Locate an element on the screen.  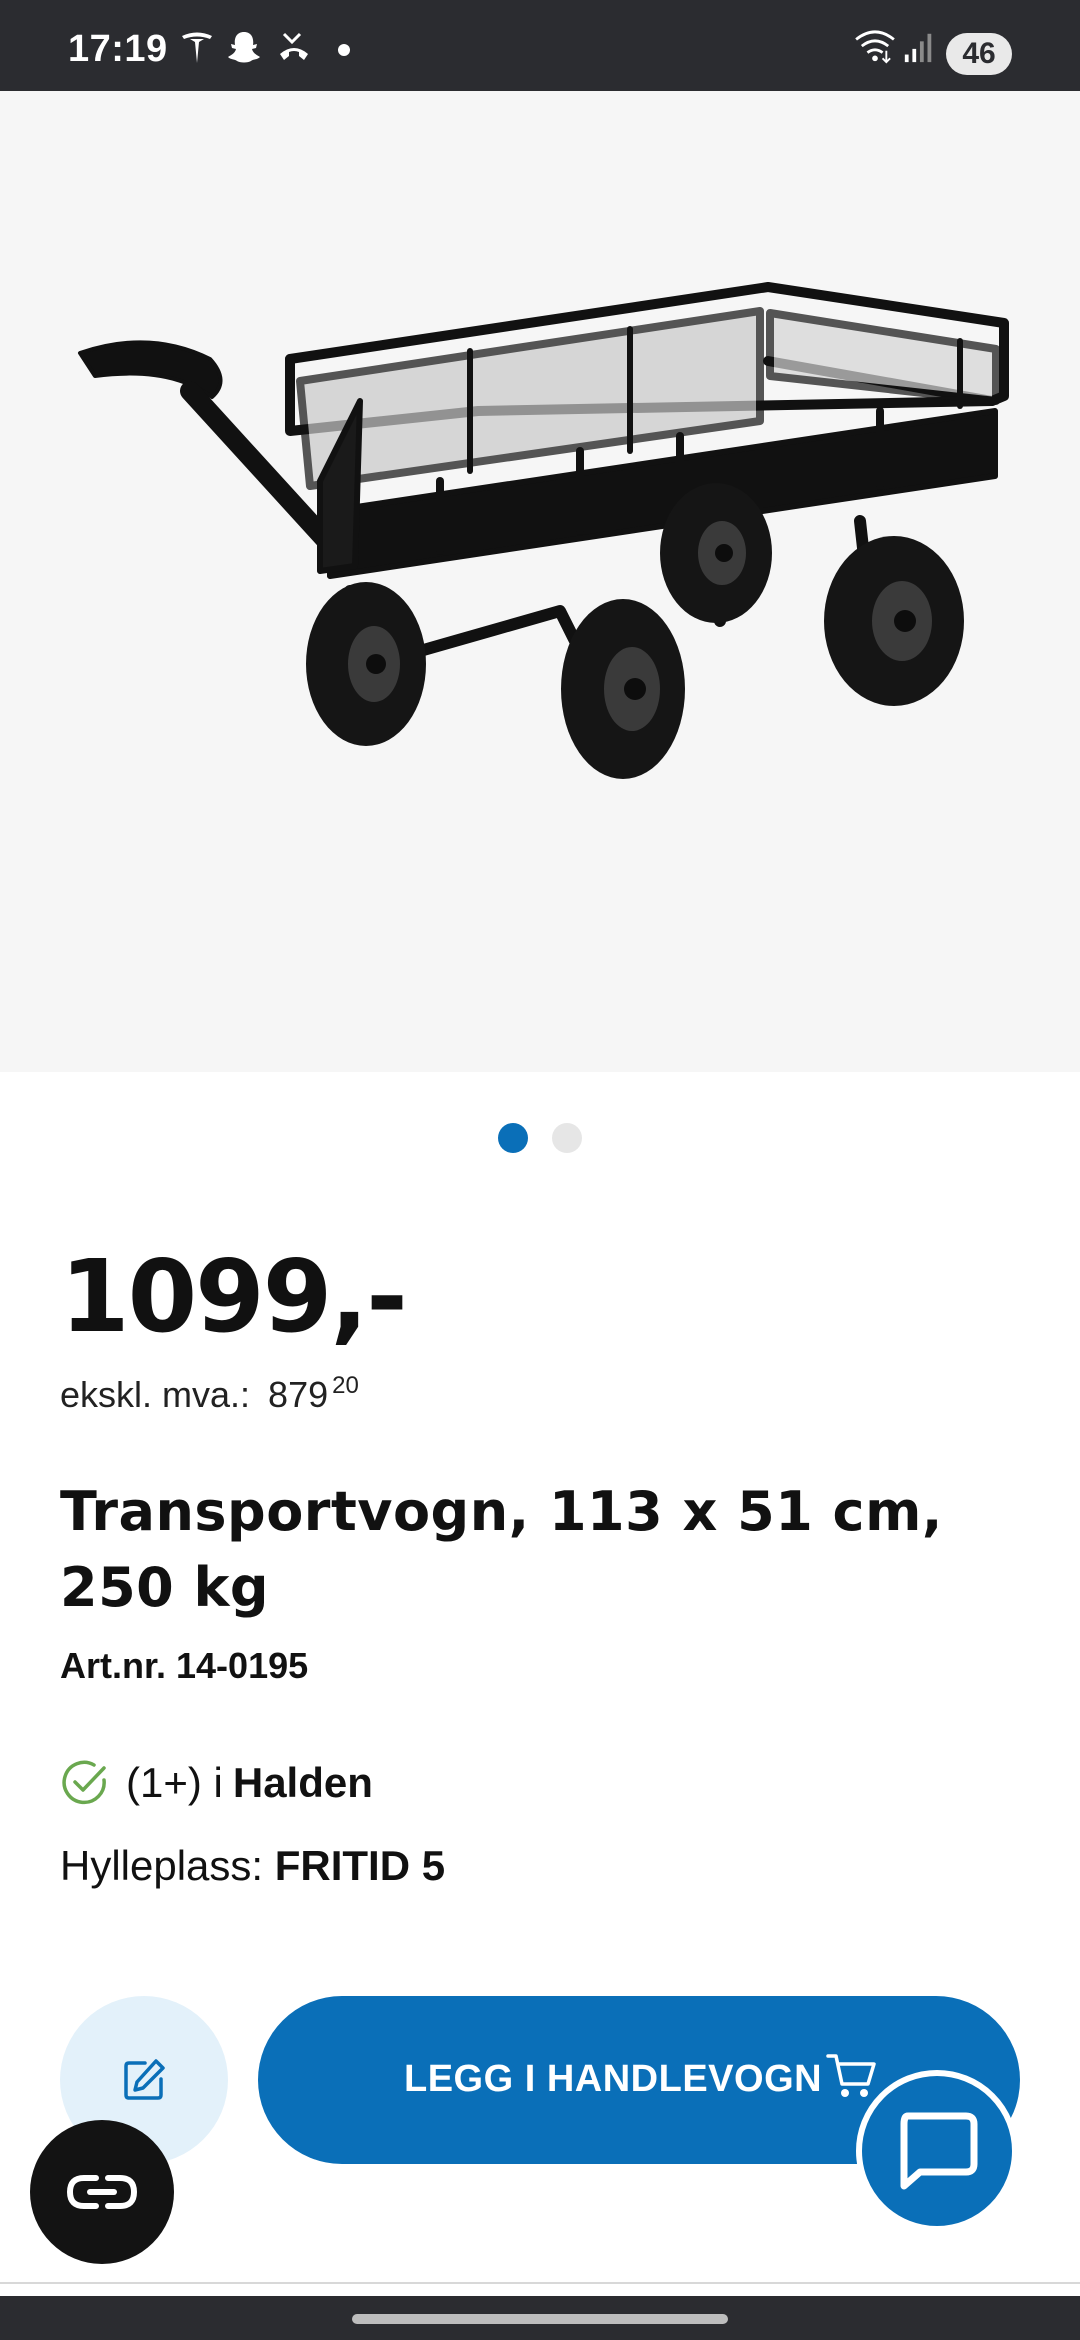
edit-icon is located at coordinates (144, 2079).